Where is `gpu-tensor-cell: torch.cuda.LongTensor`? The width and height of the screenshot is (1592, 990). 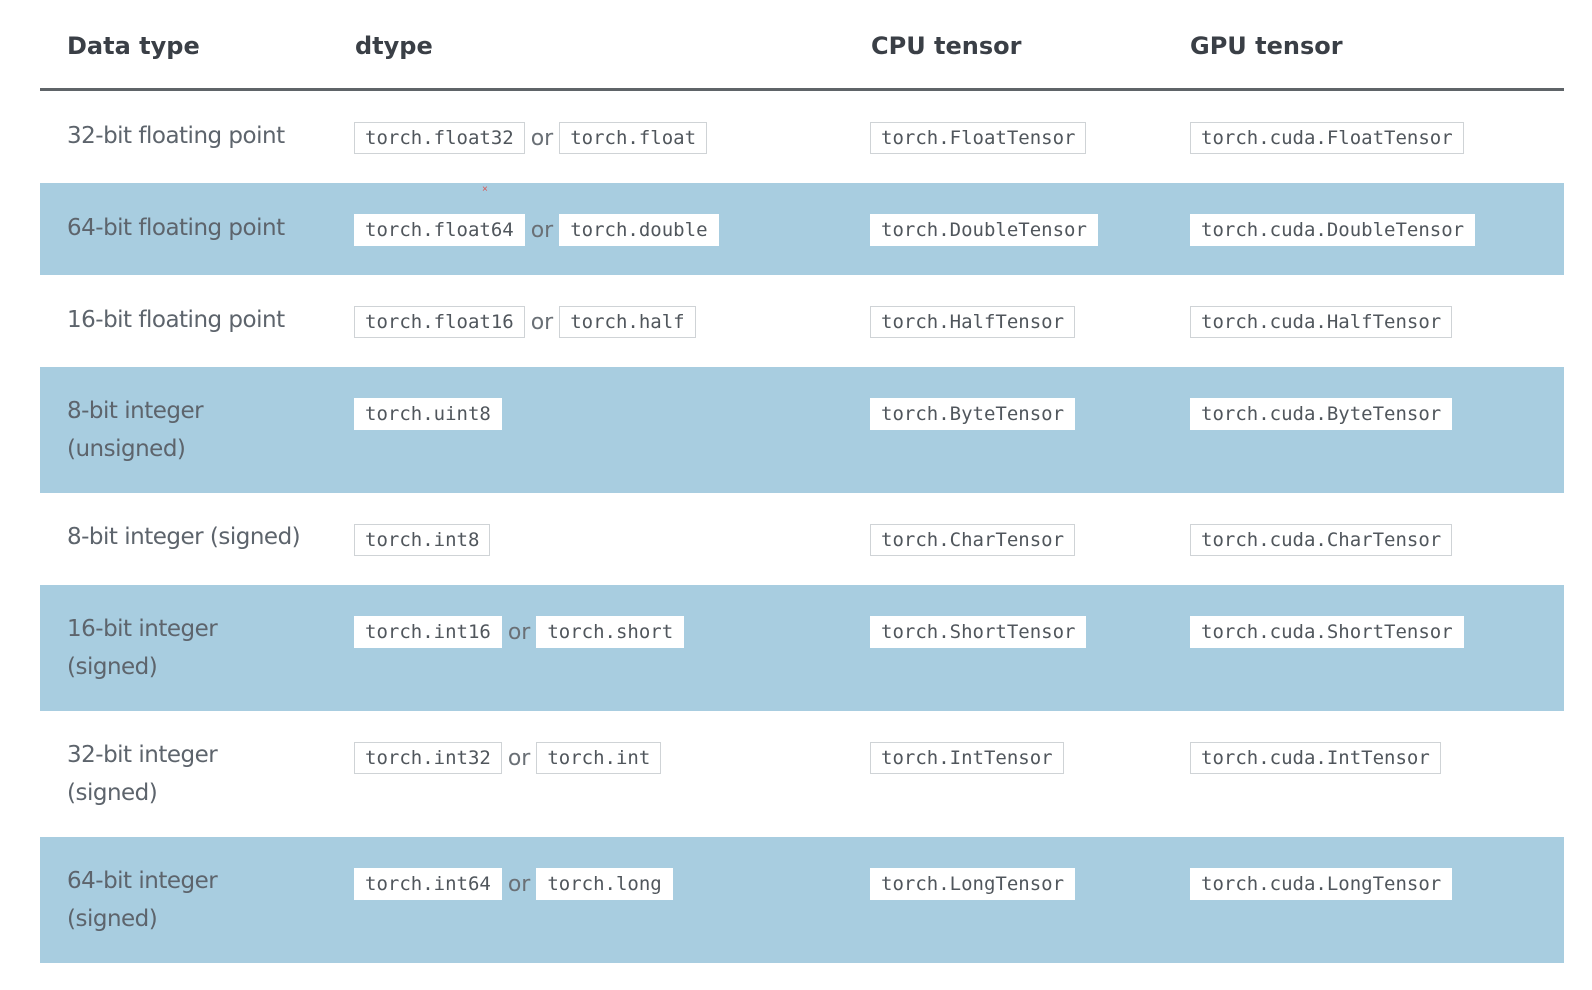 gpu-tensor-cell: torch.cuda.LongTensor is located at coordinates (1321, 884).